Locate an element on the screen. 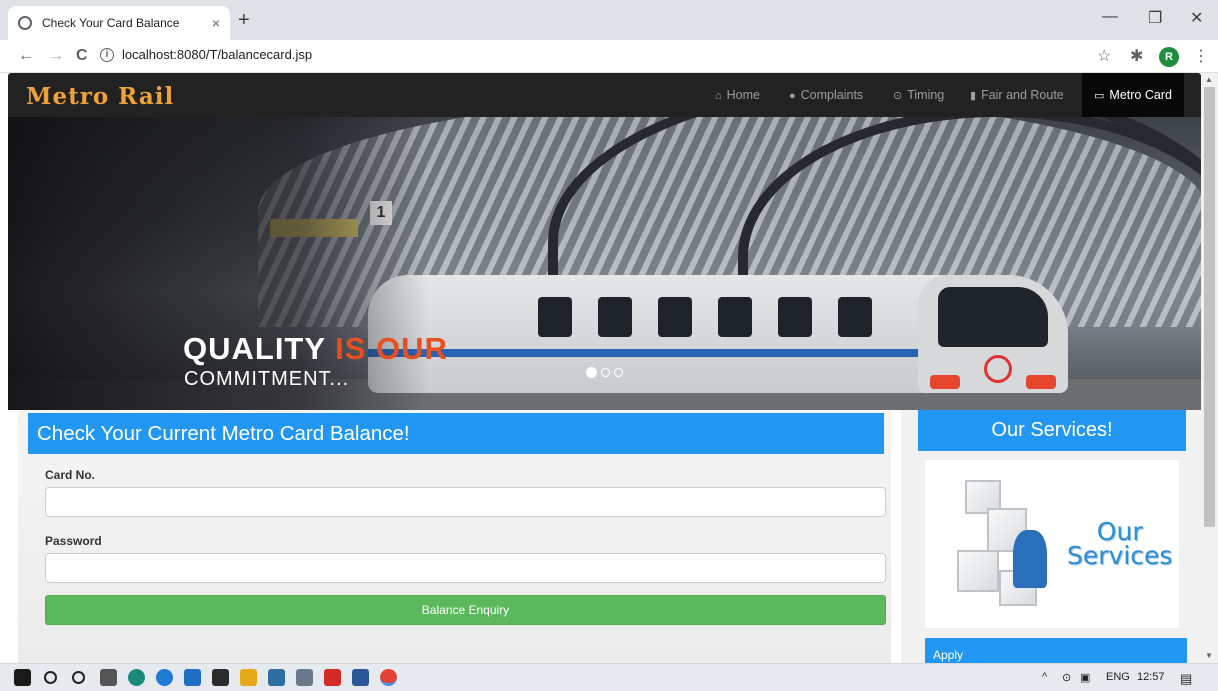 This screenshot has width=1218, height=691. nav-complaints-label: Complaints is located at coordinates (832, 95).